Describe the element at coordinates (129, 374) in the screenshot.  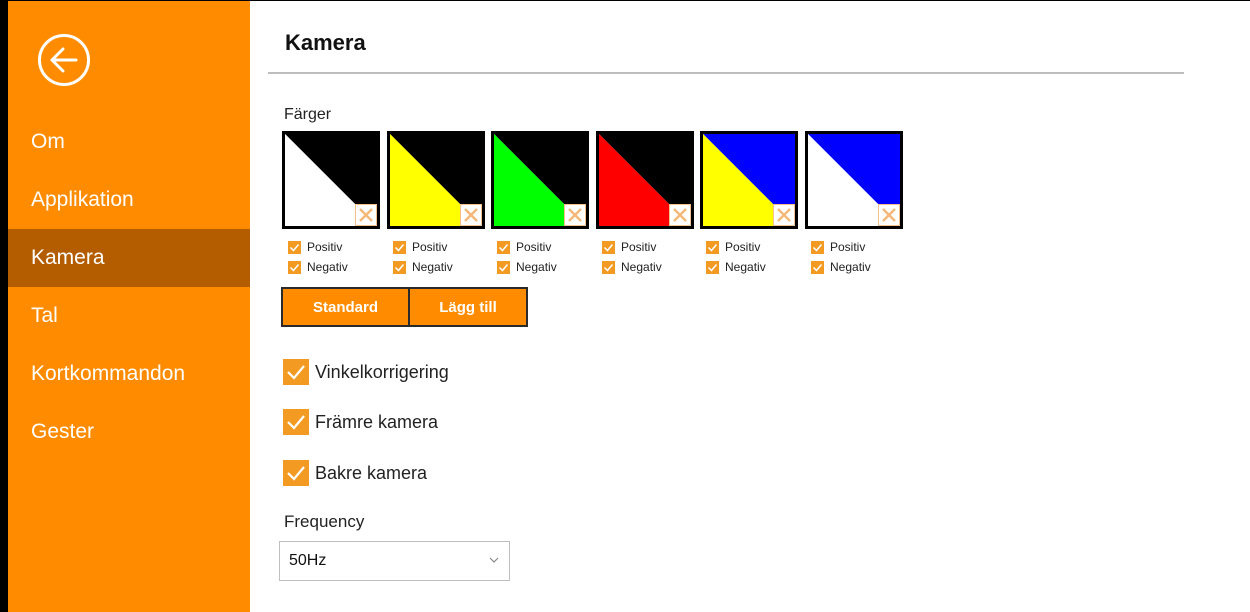
I see `sidebar-item-kortkommandon: Kortkommandon` at that location.